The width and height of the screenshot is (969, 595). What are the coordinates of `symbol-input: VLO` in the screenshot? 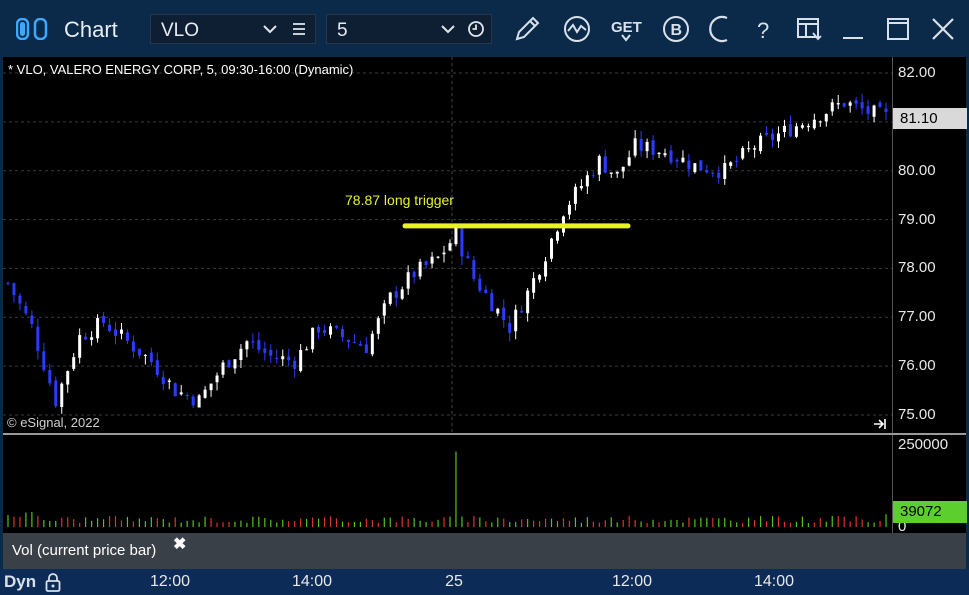 It's located at (233, 29).